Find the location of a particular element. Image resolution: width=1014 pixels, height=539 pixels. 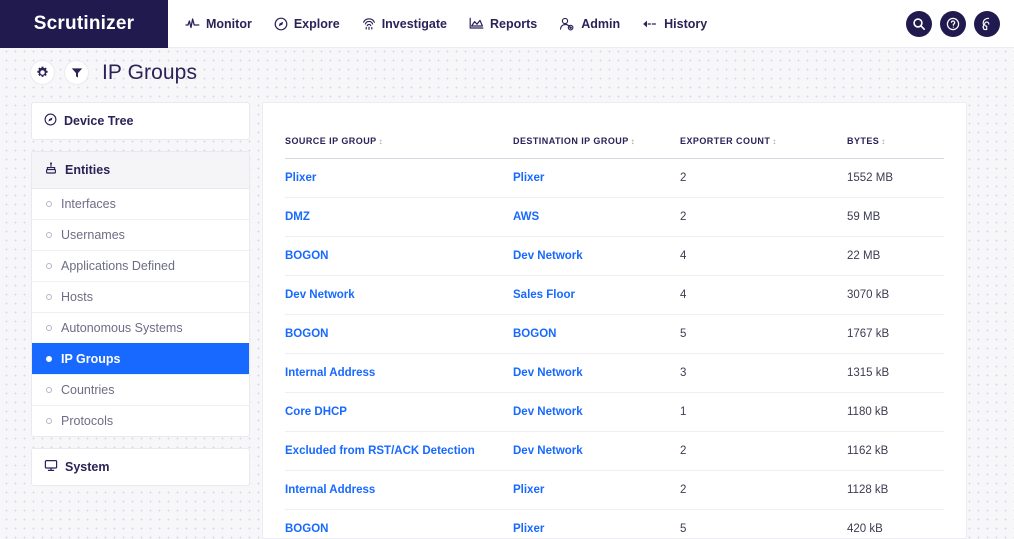

sidebar-item-label: Hosts is located at coordinates (77, 297).